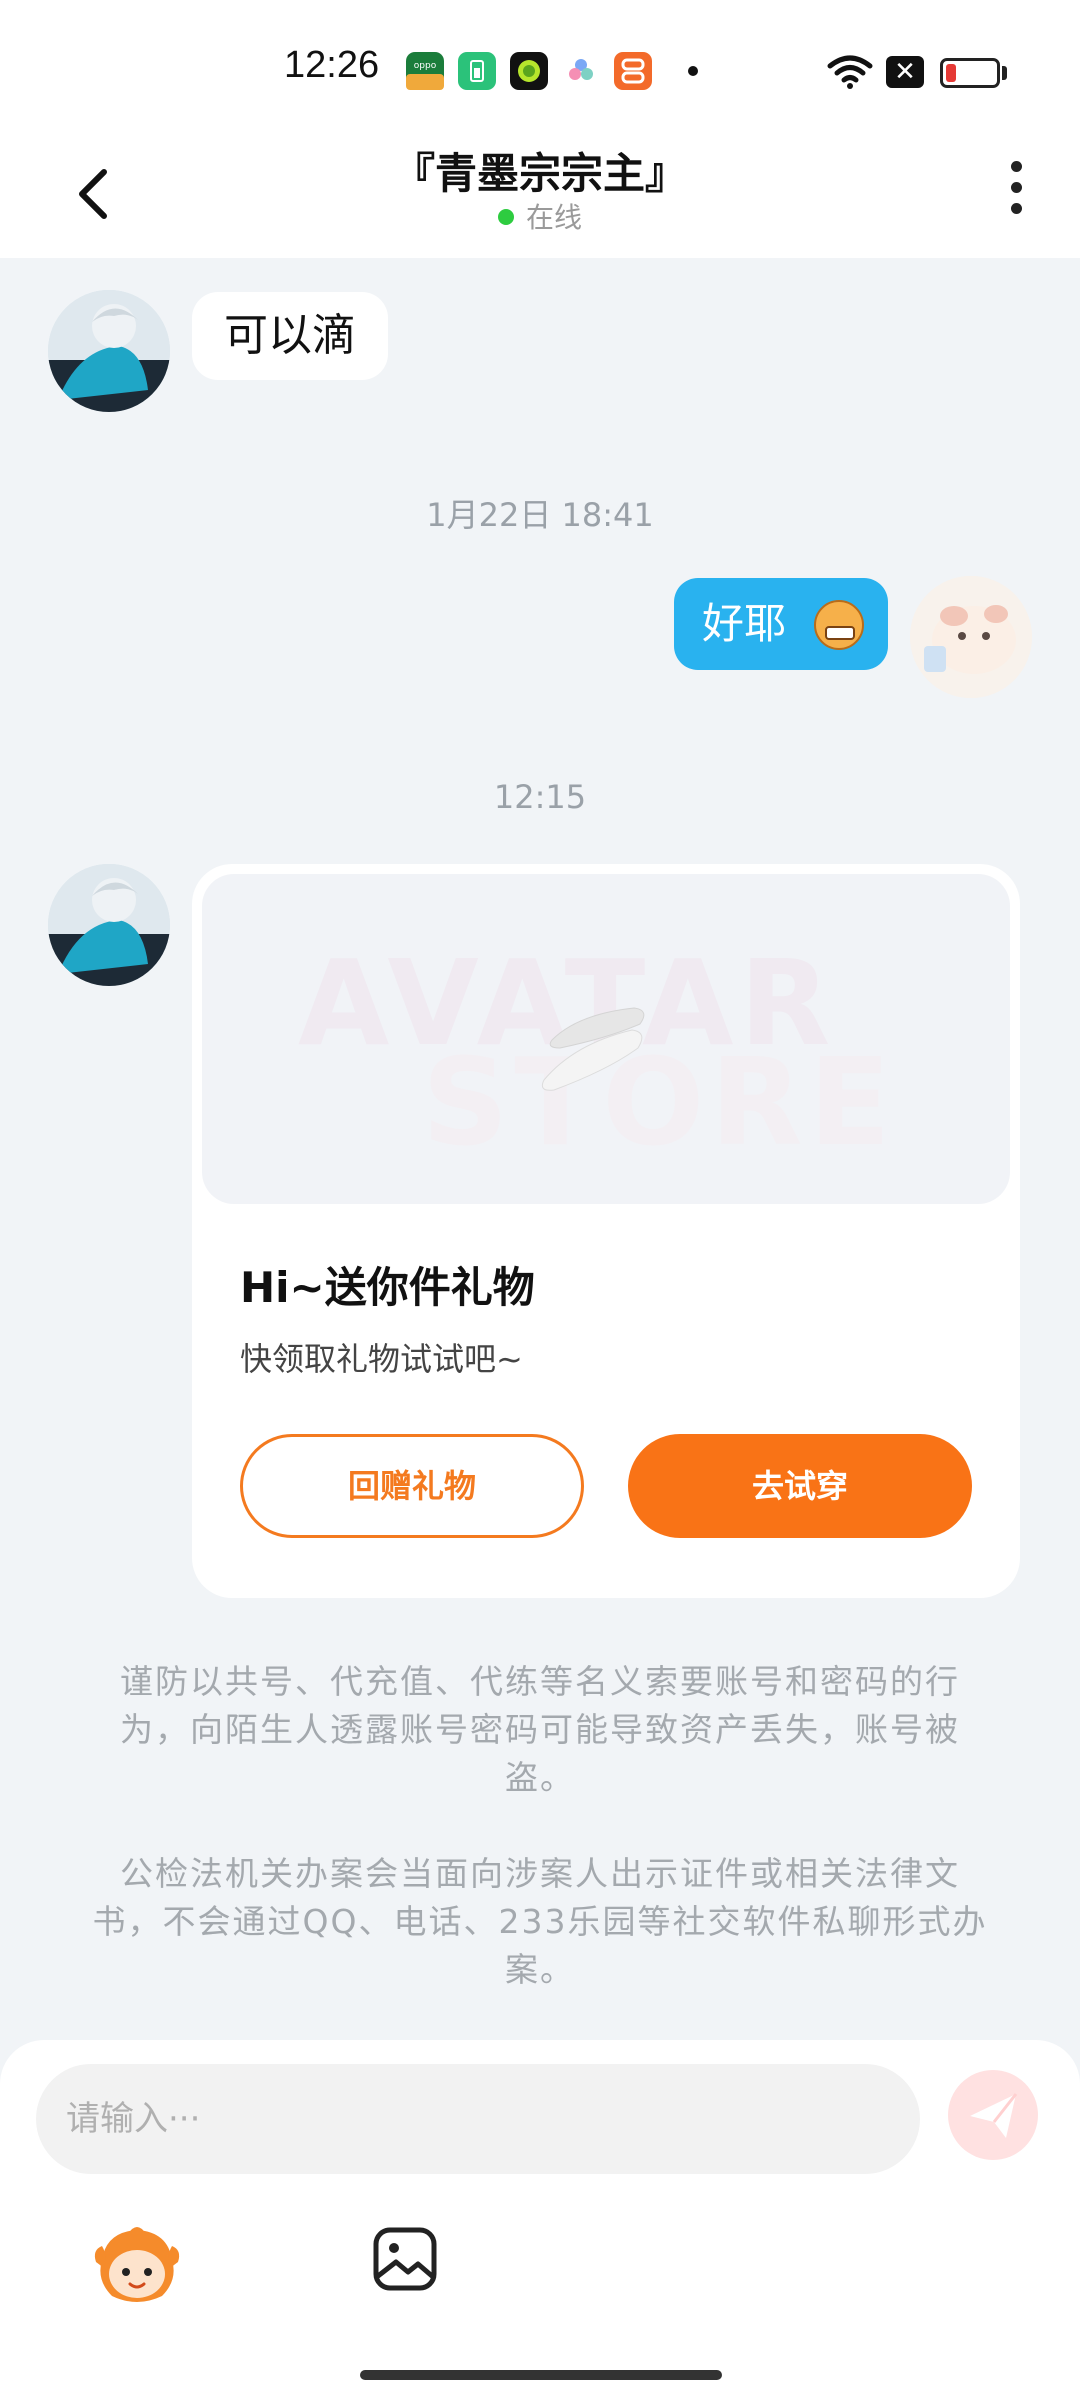 The image size is (1080, 2400). What do you see at coordinates (505, 217) in the screenshot?
I see `online-dot-icon` at bounding box center [505, 217].